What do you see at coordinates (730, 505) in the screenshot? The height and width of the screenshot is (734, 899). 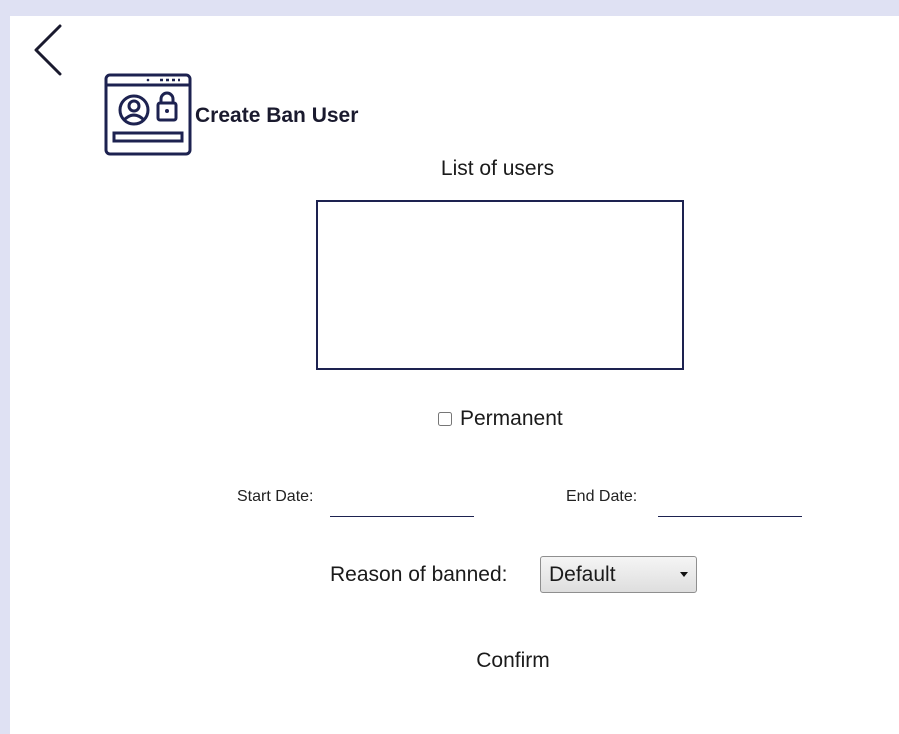 I see `end-date-field` at bounding box center [730, 505].